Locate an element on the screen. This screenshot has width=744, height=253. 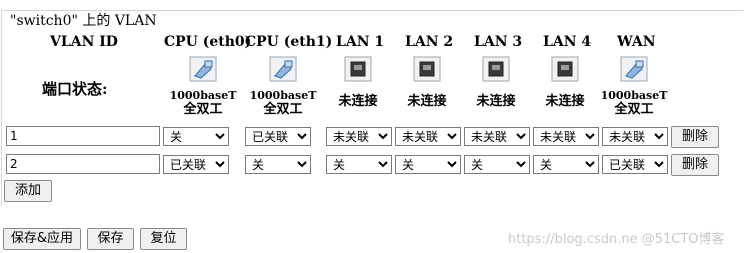
select-wan: 已关联 is located at coordinates (635, 164).